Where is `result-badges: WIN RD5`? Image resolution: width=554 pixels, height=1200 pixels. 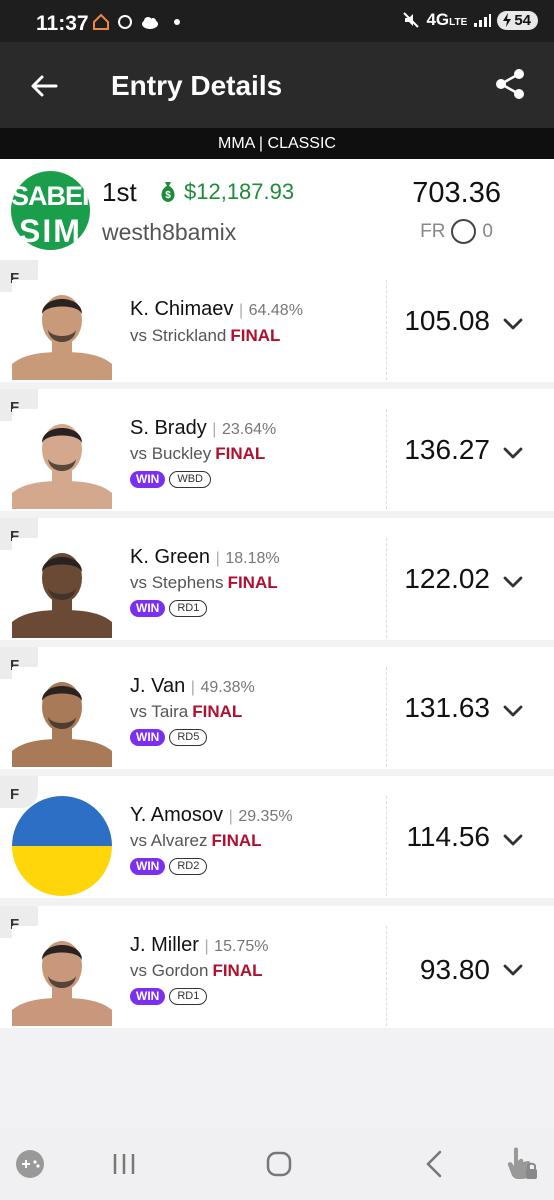 result-badges: WIN RD5 is located at coordinates (169, 737).